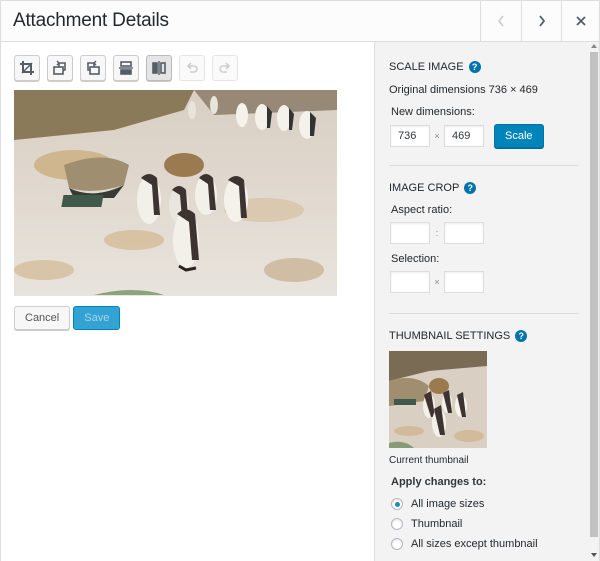 The image size is (600, 561). I want to click on new-dimensions-label: New dimensions:, so click(433, 112).